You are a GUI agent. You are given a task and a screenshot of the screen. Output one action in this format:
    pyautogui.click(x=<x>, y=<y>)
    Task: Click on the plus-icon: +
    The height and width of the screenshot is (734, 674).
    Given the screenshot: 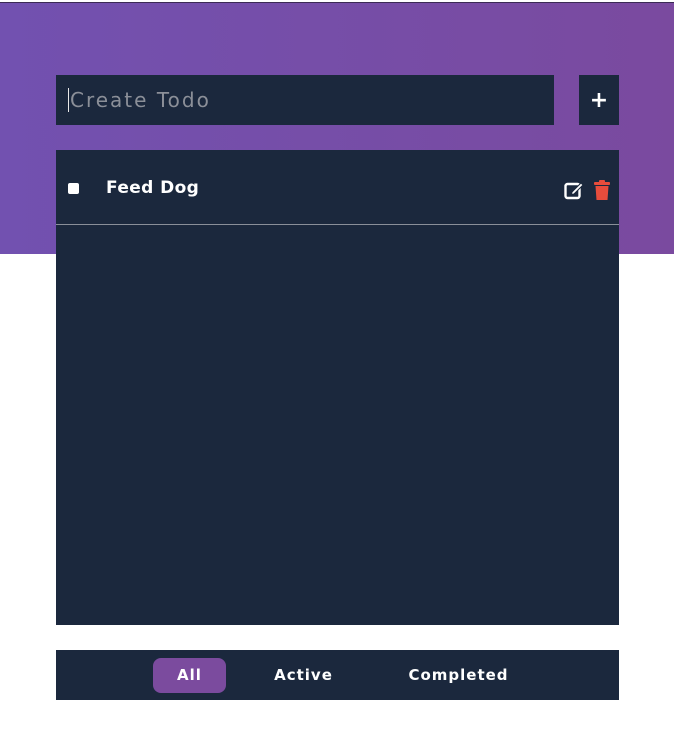 What is the action you would take?
    pyautogui.click(x=599, y=100)
    